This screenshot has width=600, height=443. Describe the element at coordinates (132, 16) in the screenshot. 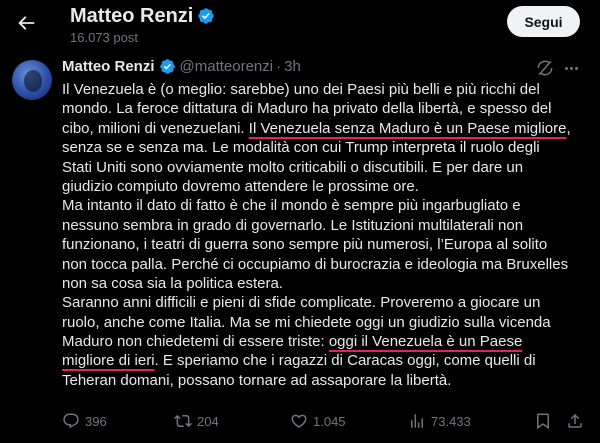

I see `profile-name: Matteo Renzi` at that location.